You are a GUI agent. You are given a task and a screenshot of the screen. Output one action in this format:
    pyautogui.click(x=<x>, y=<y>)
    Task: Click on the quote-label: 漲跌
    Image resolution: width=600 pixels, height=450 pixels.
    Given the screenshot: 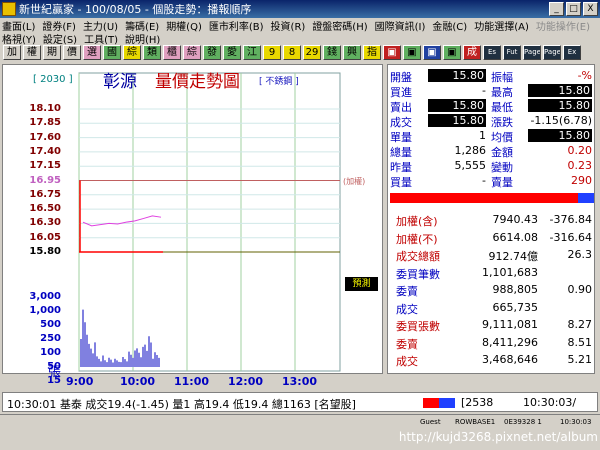 What is the action you would take?
    pyautogui.click(x=502, y=122)
    